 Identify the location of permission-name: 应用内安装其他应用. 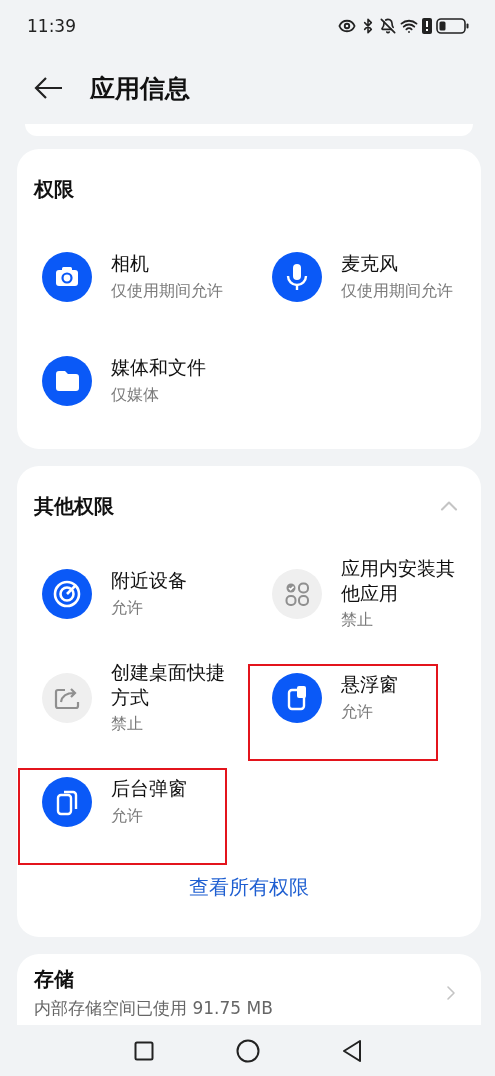
(402, 581).